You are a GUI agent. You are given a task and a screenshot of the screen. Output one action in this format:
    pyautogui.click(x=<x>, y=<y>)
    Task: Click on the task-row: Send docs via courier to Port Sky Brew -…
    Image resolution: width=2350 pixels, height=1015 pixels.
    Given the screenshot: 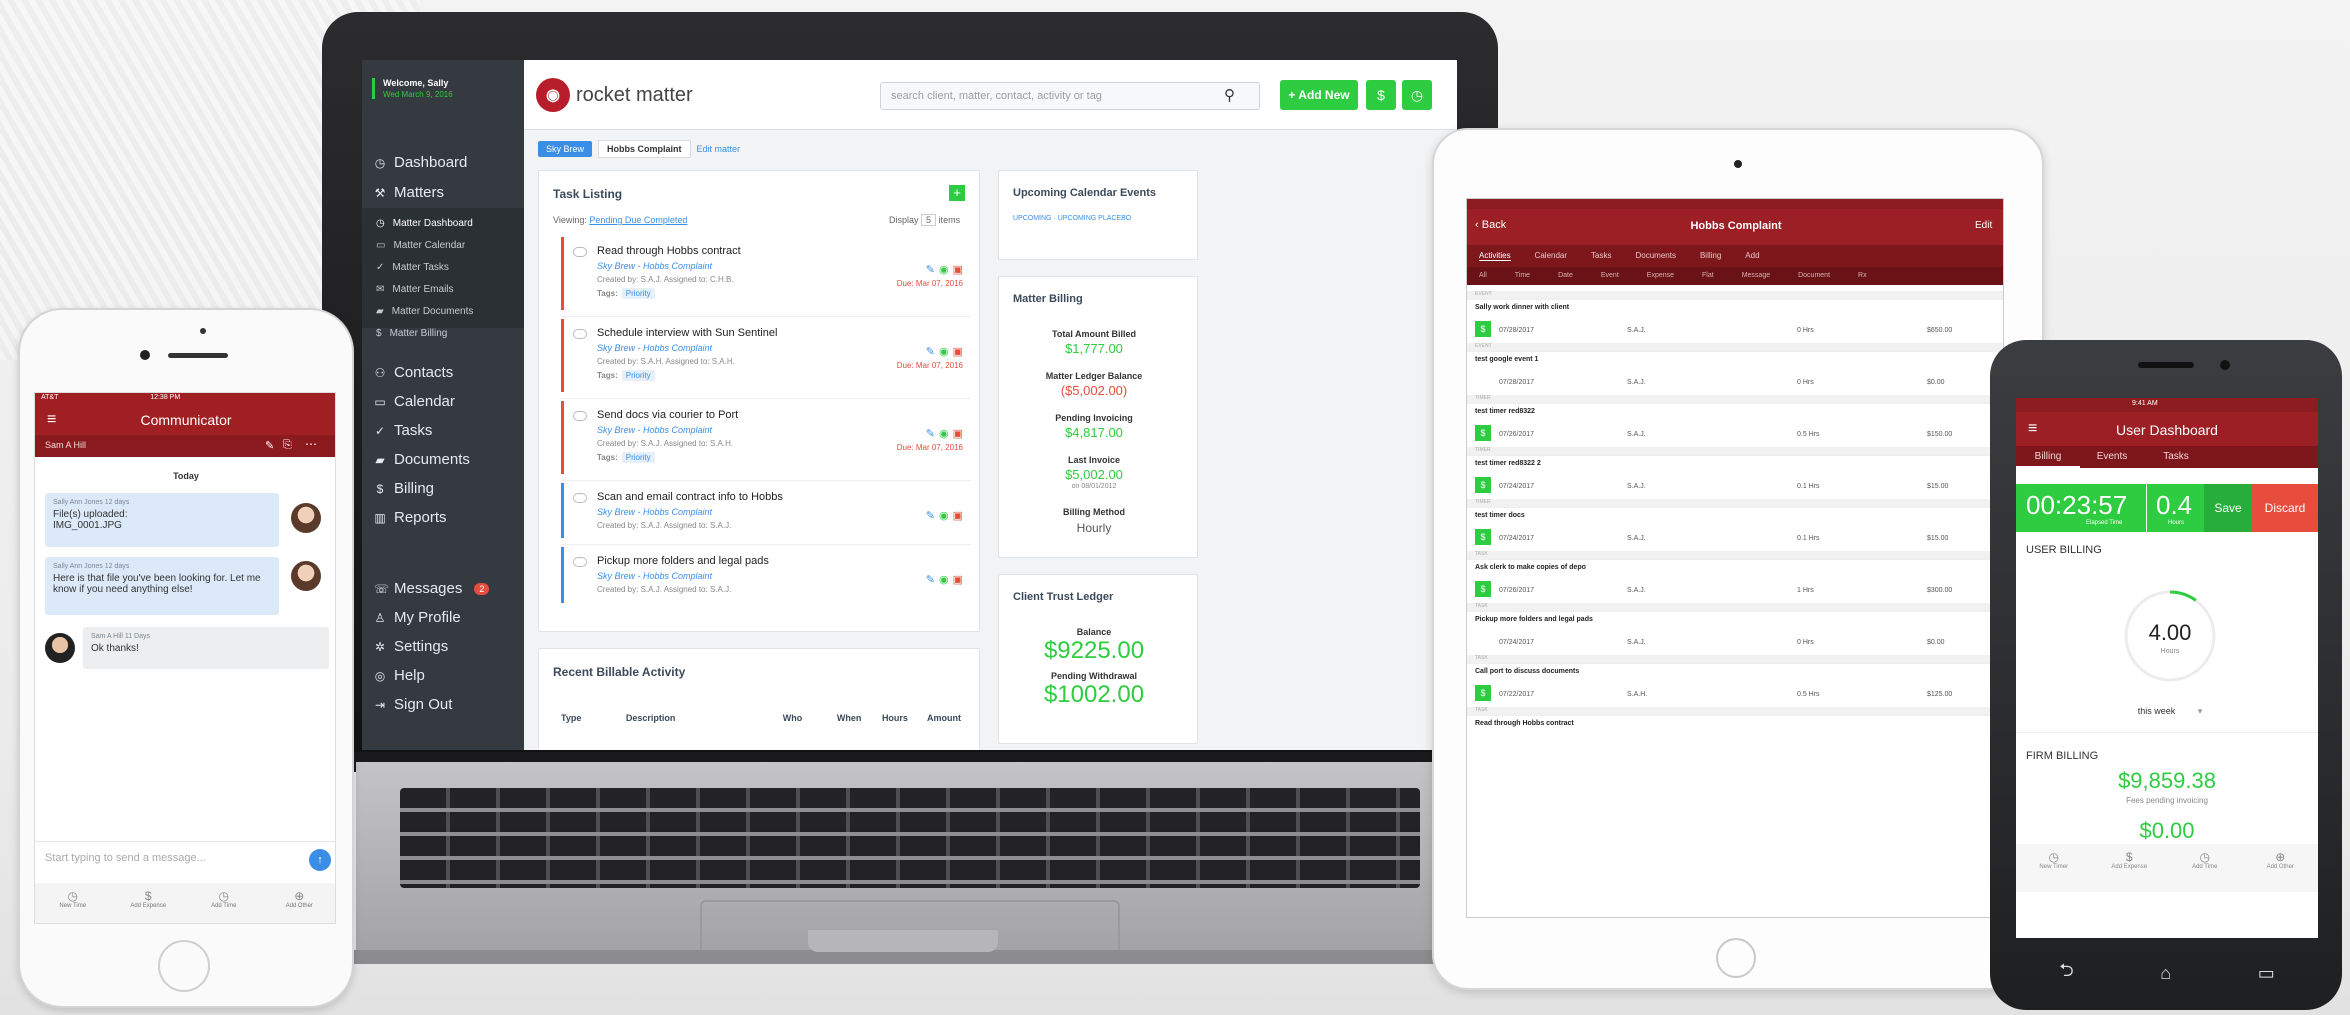 What is the action you would take?
    pyautogui.click(x=766, y=441)
    